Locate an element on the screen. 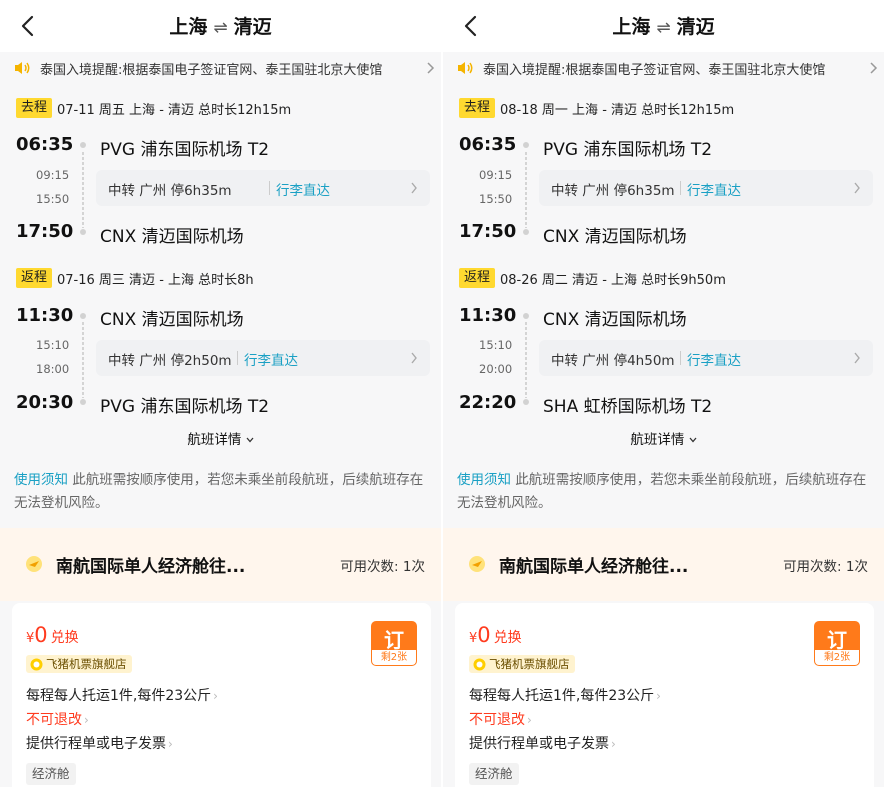 This screenshot has height=787, width=885. outbound-info: 08-18 周一 上海 - 清迈 总时长12h15m is located at coordinates (617, 110).